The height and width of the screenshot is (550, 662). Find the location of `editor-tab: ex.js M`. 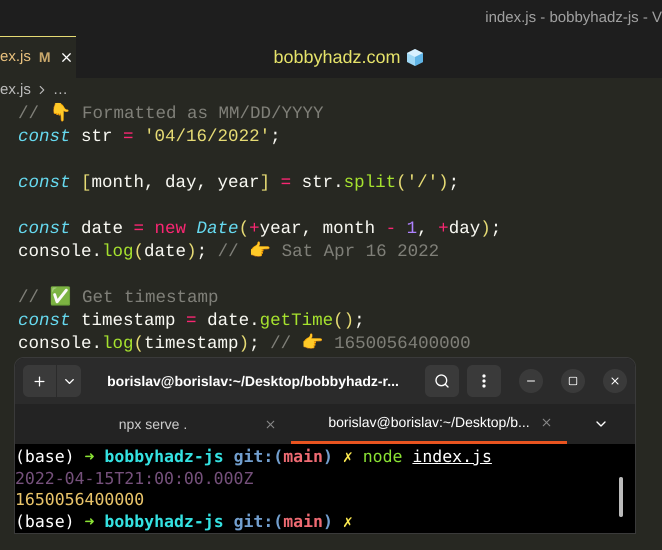

editor-tab: ex.js M is located at coordinates (38, 57).